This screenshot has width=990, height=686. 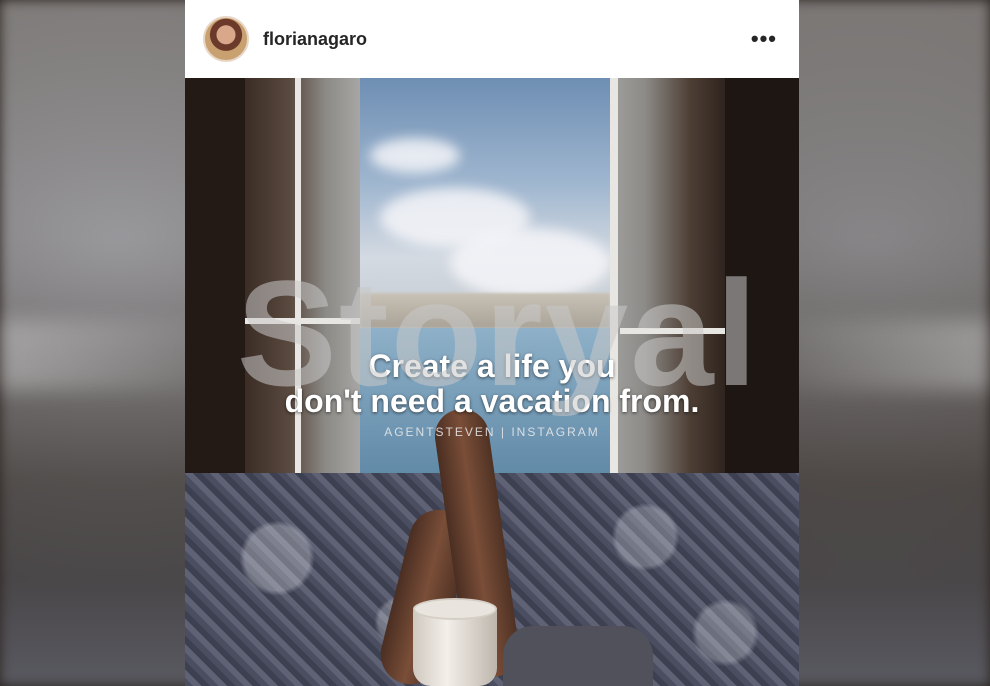 What do you see at coordinates (578, 656) in the screenshot?
I see `shorts` at bounding box center [578, 656].